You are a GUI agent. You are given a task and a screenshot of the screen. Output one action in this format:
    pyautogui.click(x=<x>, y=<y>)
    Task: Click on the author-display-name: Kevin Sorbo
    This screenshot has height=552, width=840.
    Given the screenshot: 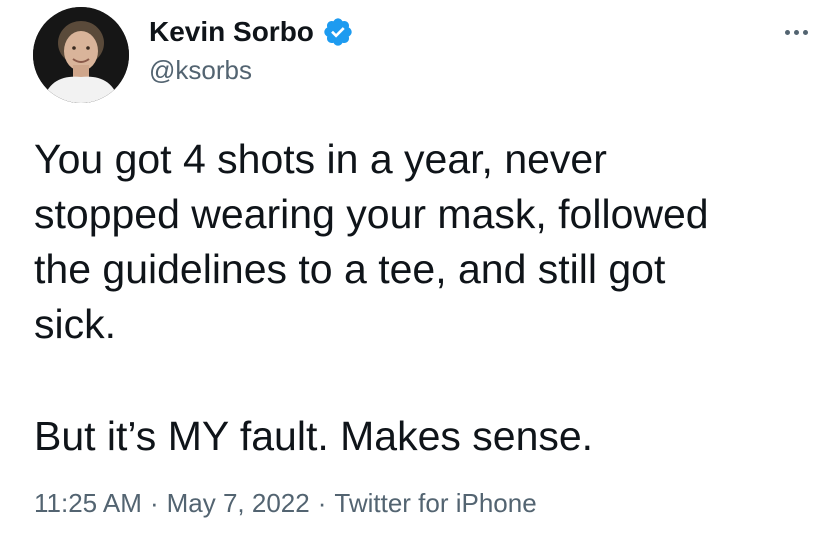 What is the action you would take?
    pyautogui.click(x=231, y=32)
    